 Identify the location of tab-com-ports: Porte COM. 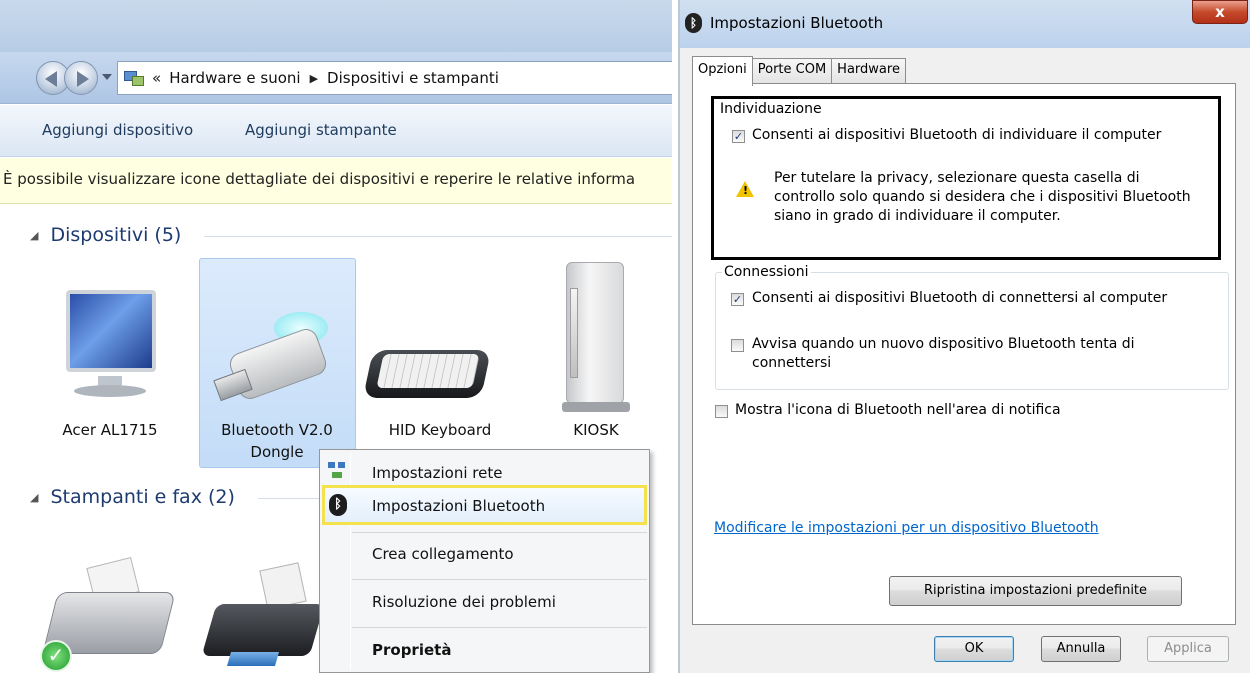
(792, 71).